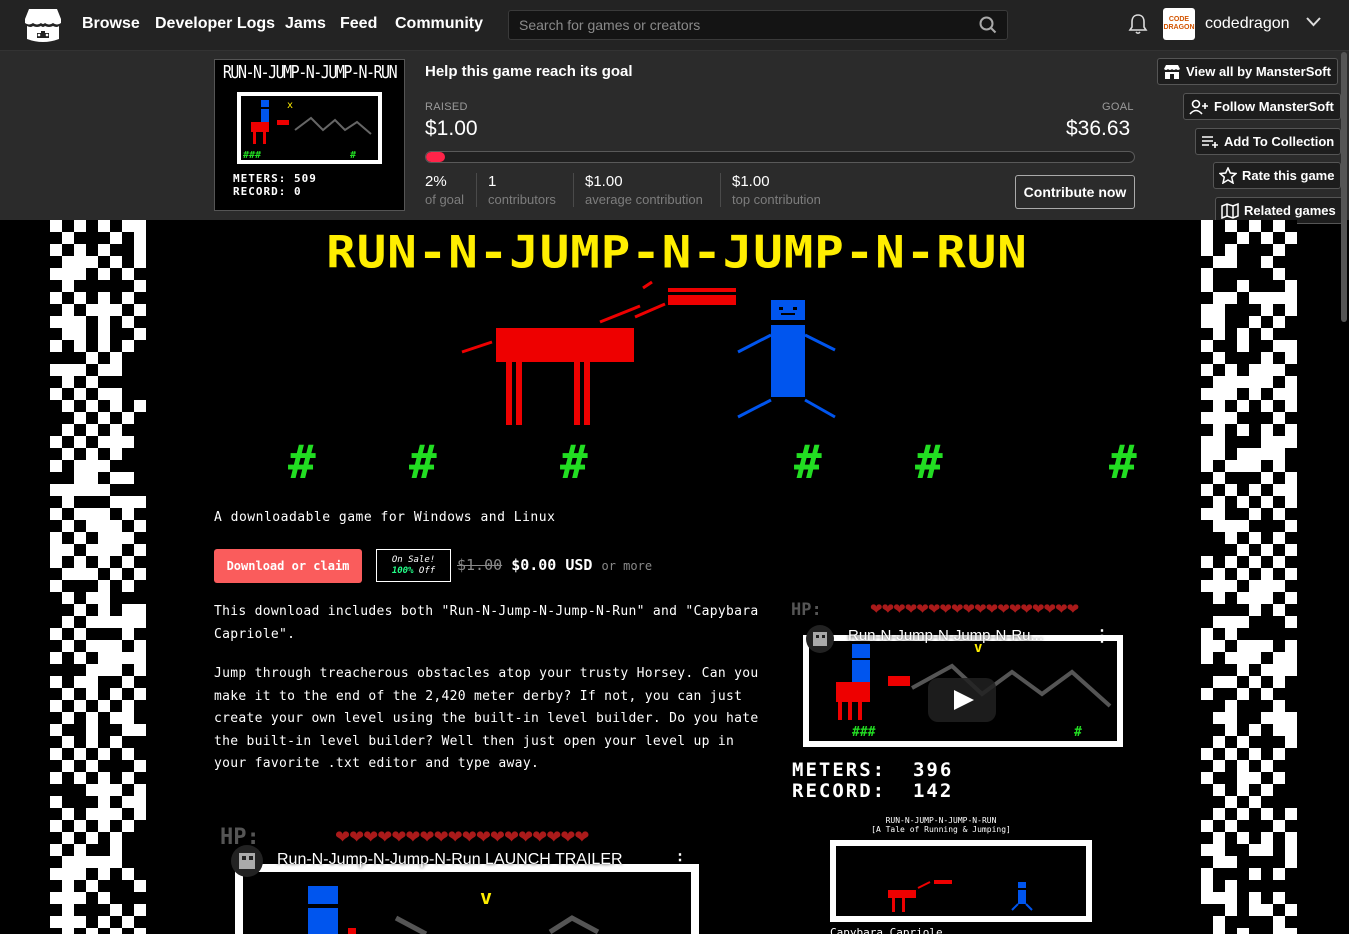 This screenshot has height=934, width=1349. What do you see at coordinates (886, 930) in the screenshot?
I see `capybara-caption: Capybara Capriole` at bounding box center [886, 930].